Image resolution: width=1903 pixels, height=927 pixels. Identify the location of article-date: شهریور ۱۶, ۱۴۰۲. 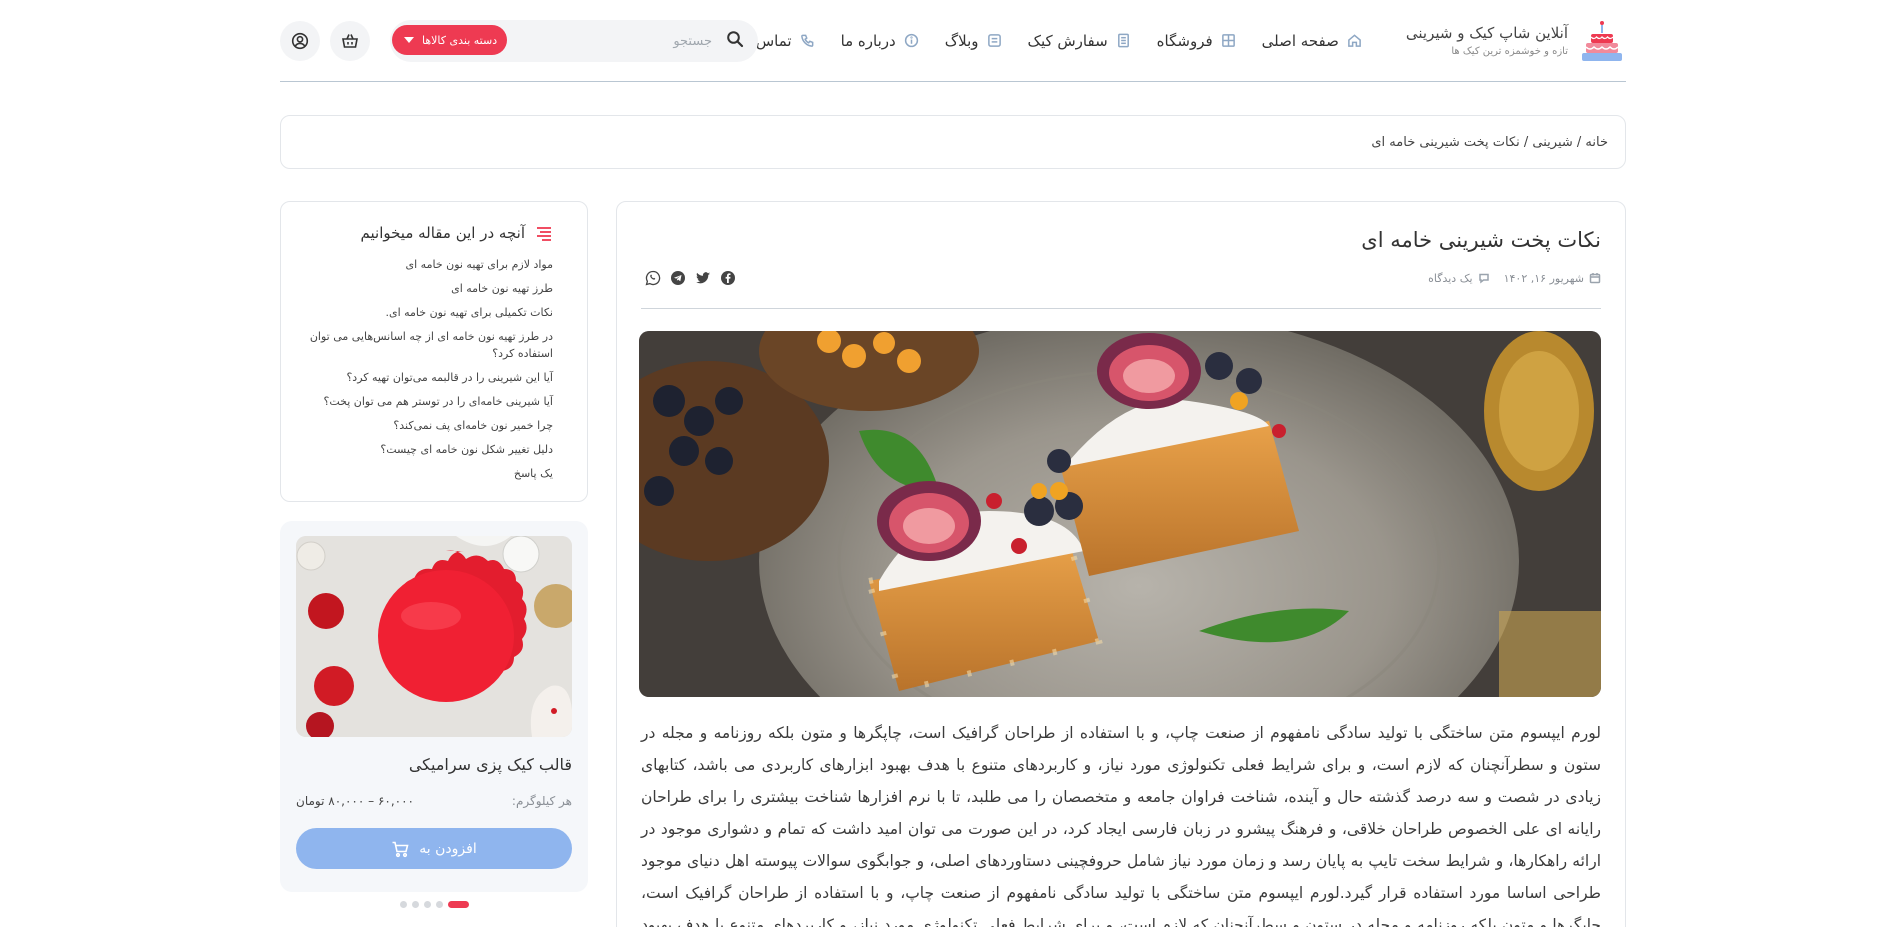
(1552, 278).